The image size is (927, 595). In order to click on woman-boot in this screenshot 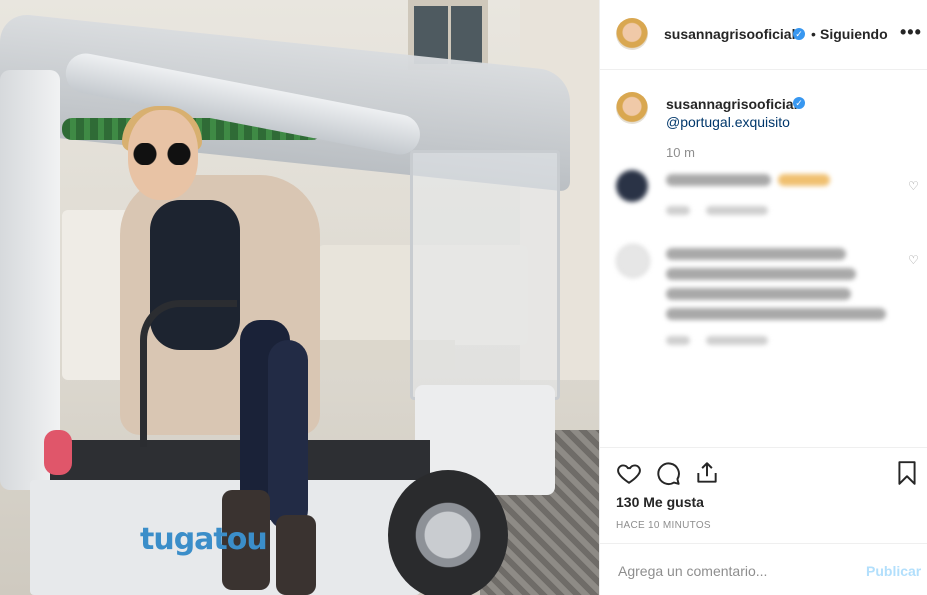, I will do `click(296, 555)`.